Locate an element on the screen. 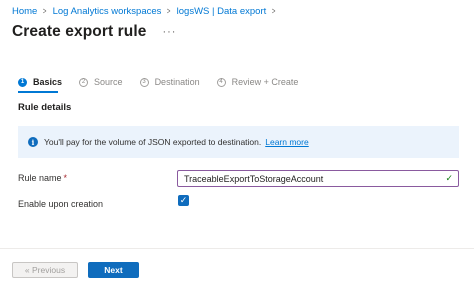 This screenshot has width=474, height=283. tab-label: Review + Create is located at coordinates (265, 82).